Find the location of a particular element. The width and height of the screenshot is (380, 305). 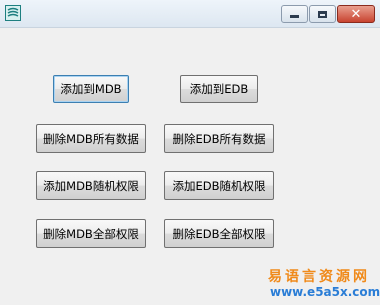

delete-all-mdb-data-button: 删除MDB所有数据 is located at coordinates (91, 138).